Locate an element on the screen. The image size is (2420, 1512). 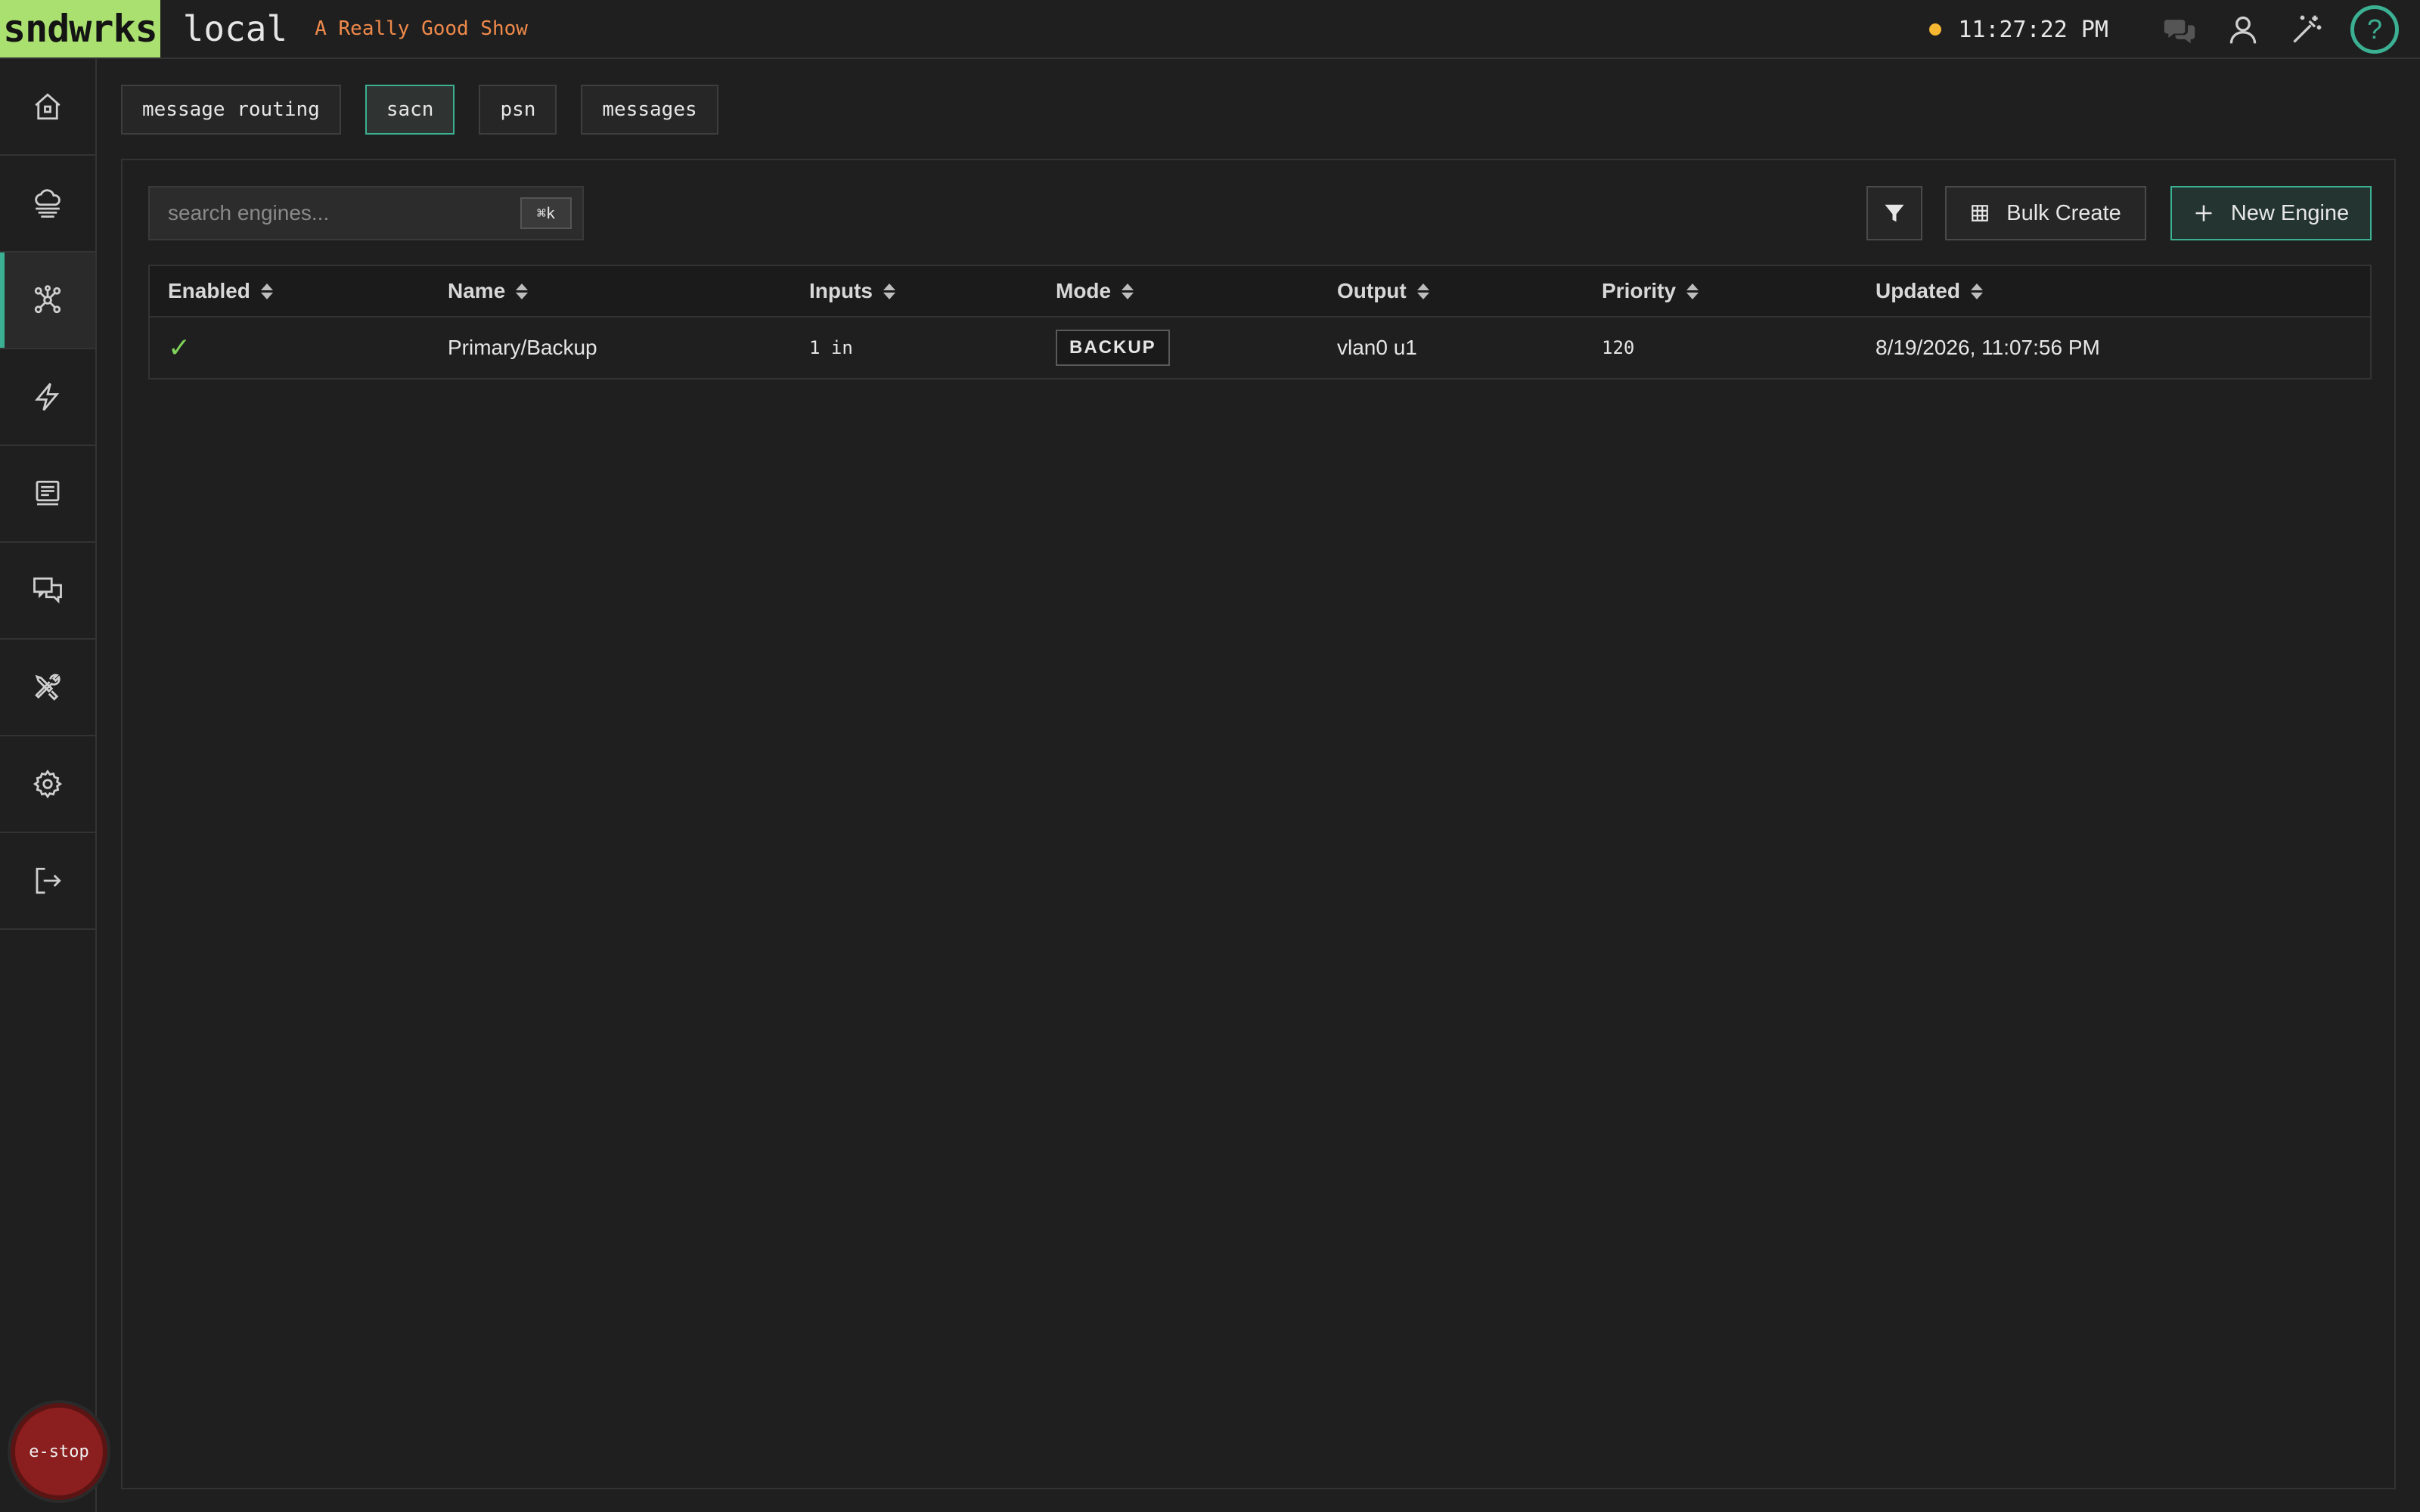
check-icon: ✓ is located at coordinates (179, 347).